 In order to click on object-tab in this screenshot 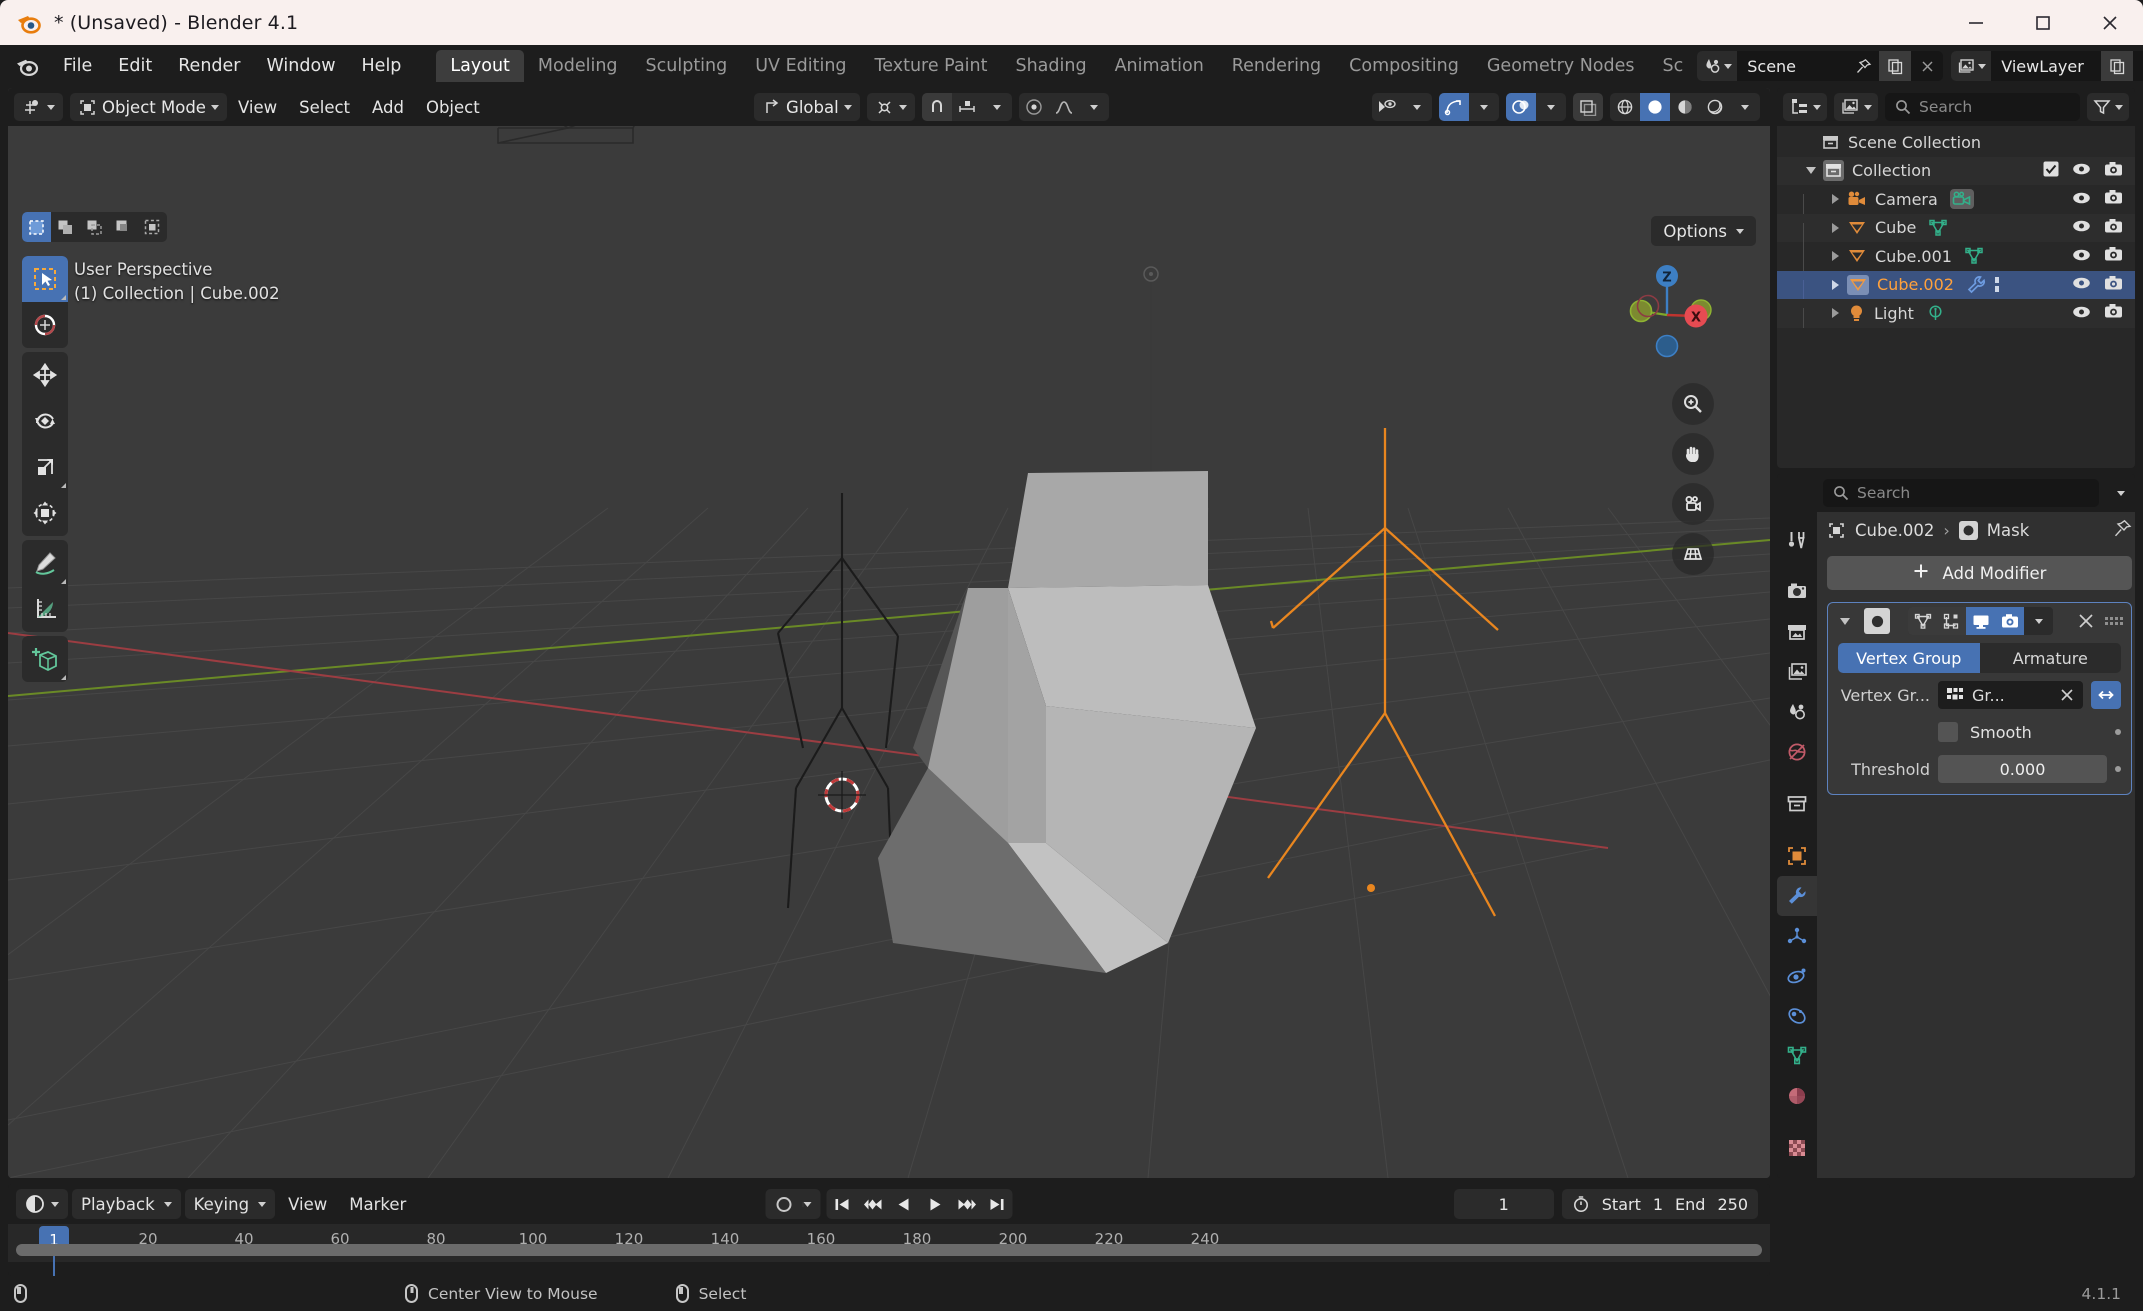, I will do `click(1797, 856)`.